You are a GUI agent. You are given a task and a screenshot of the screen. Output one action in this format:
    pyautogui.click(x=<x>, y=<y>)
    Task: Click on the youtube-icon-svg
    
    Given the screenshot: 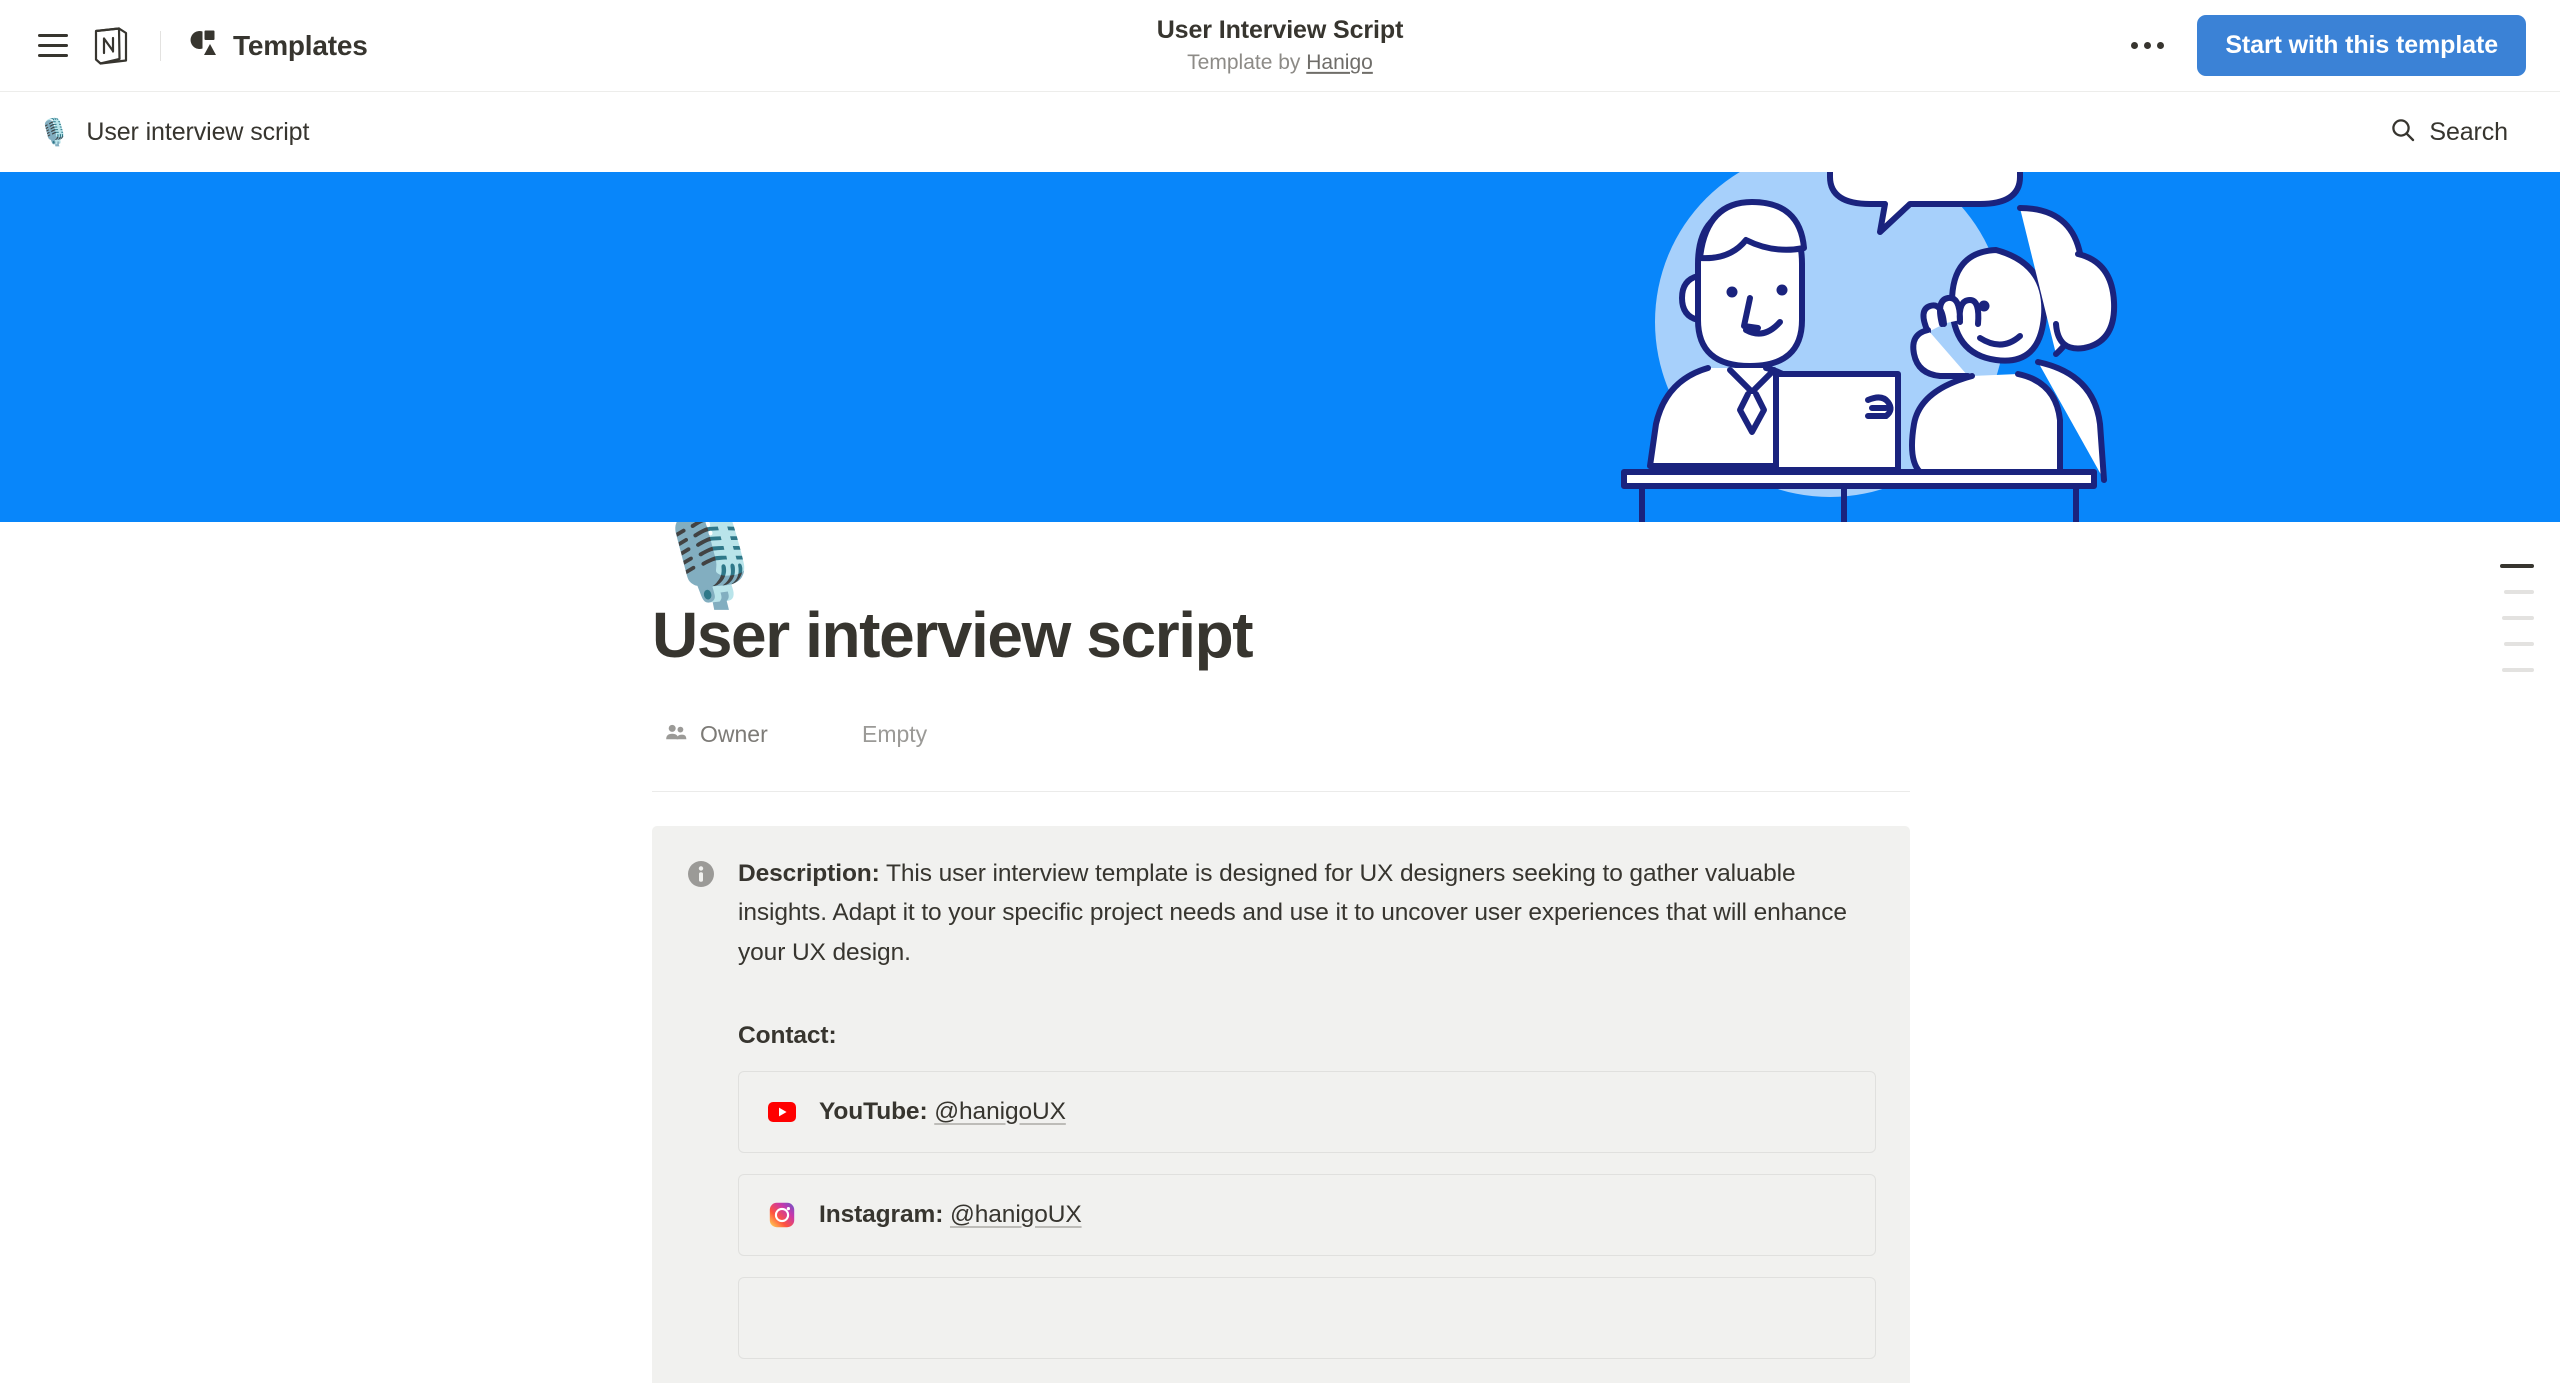 What is the action you would take?
    pyautogui.click(x=782, y=1111)
    